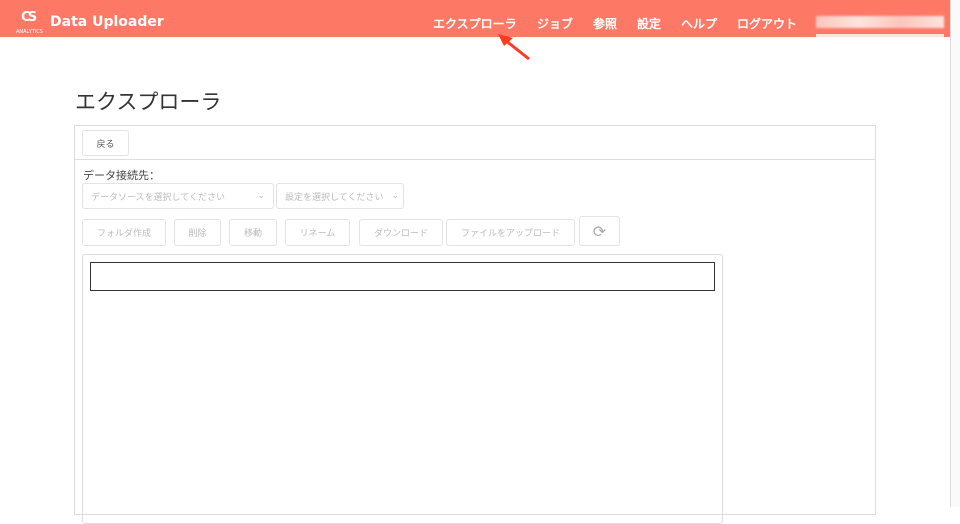  I want to click on refresh-button: ⟳, so click(599, 231).